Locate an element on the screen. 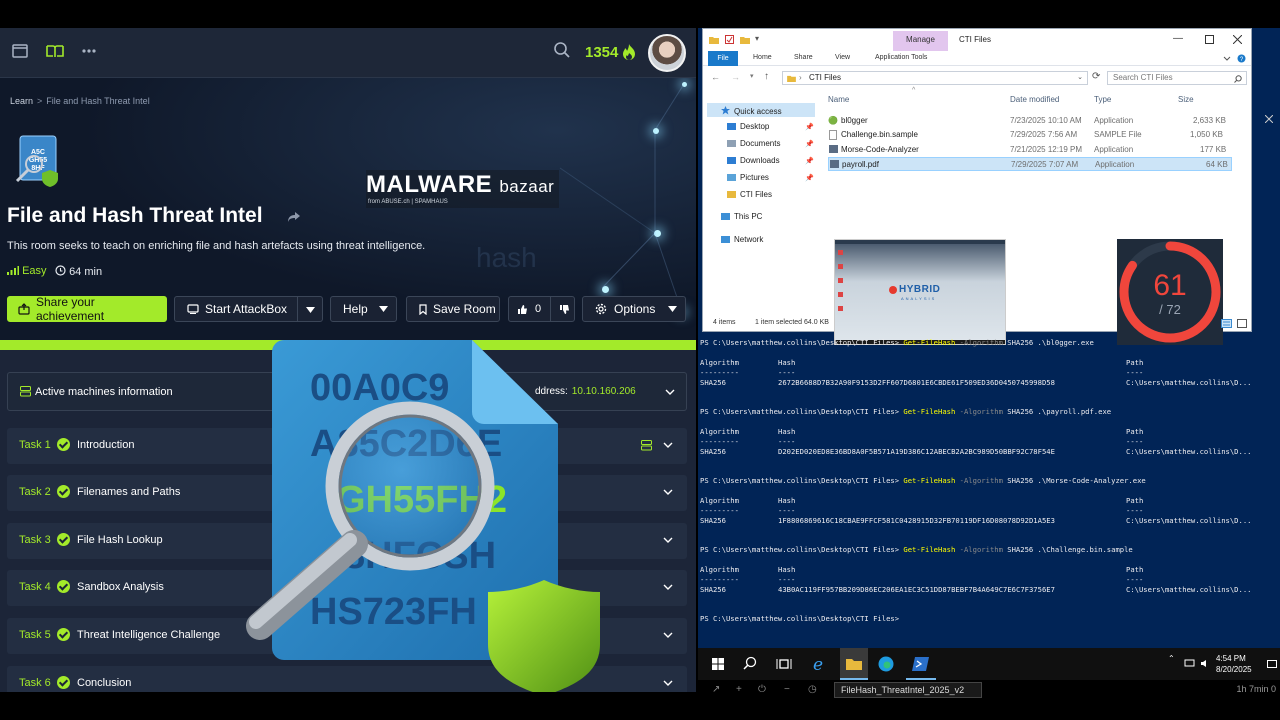 Image resolution: width=1280 pixels, height=720 pixels. recent-dropdown-icon: ▾ is located at coordinates (752, 76).